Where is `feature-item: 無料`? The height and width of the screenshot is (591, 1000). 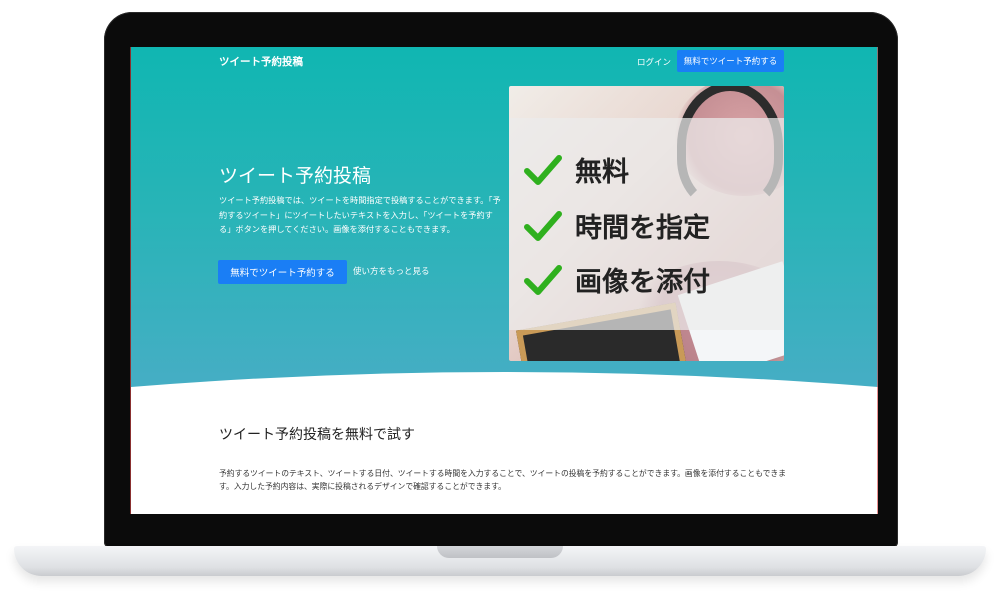 feature-item: 無料 is located at coordinates (576, 169).